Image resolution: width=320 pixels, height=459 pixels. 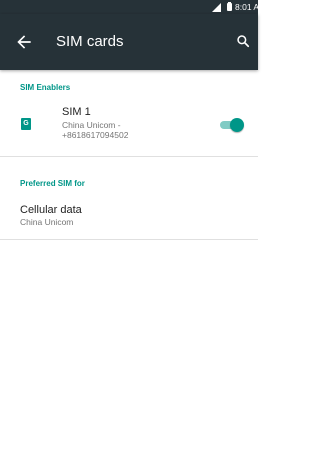 What do you see at coordinates (51, 210) in the screenshot?
I see `cellular-data-title: Cellular data` at bounding box center [51, 210].